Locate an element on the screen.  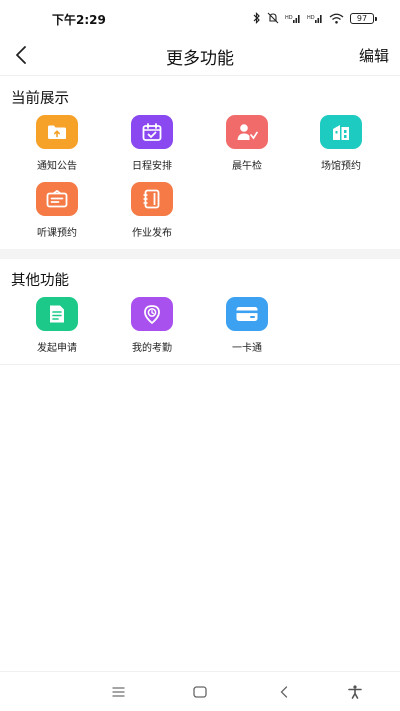
feature-label: 听课预约 is located at coordinates (57, 233).